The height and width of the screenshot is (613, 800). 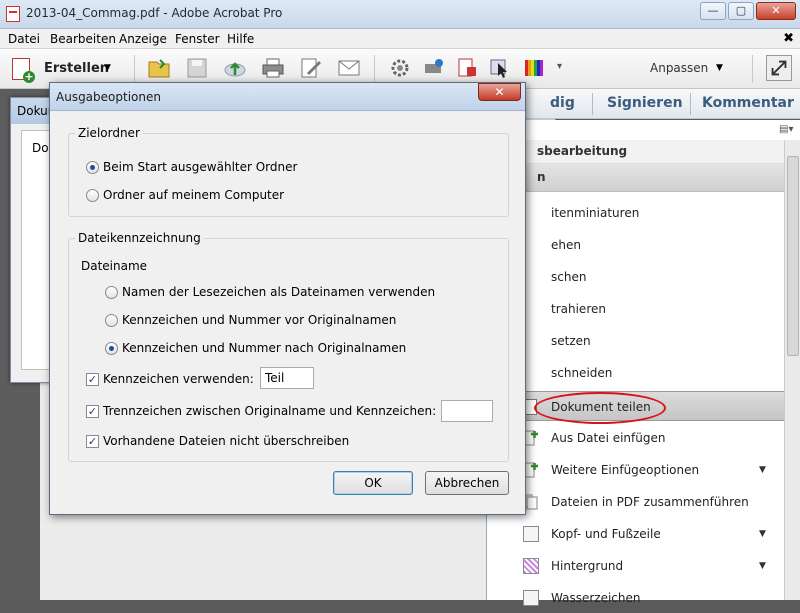 What do you see at coordinates (92, 167) in the screenshot?
I see `radio-startup-folder` at bounding box center [92, 167].